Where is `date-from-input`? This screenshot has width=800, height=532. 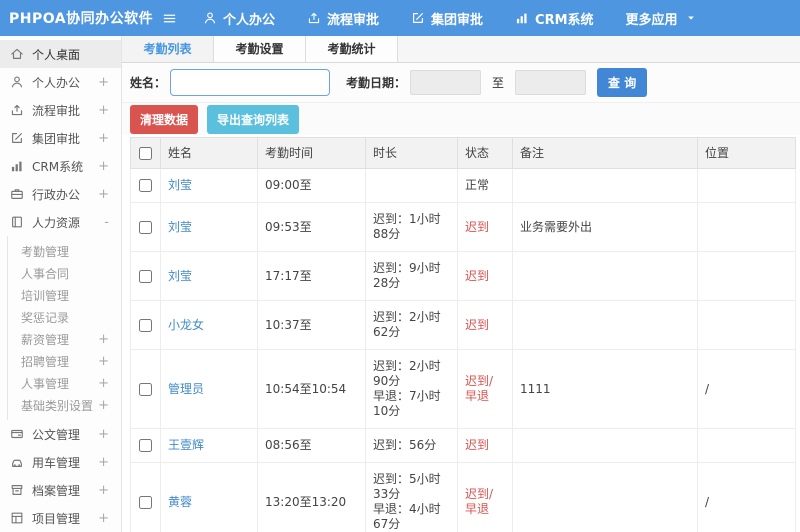 date-from-input is located at coordinates (446, 82).